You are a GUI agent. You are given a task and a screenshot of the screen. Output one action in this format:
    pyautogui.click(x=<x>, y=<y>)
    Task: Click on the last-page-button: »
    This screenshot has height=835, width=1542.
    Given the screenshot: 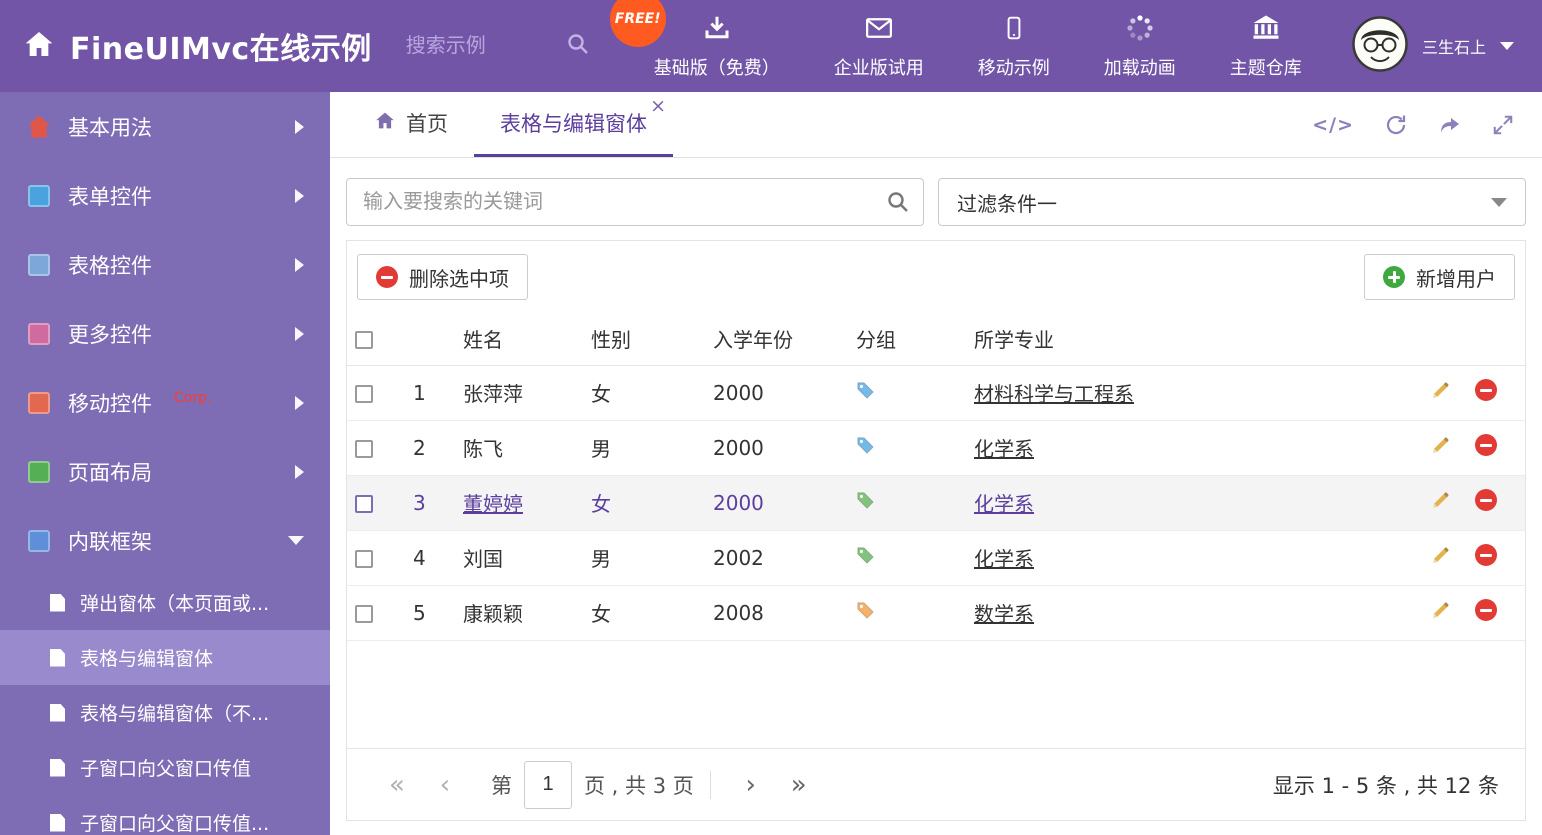 What is the action you would take?
    pyautogui.click(x=799, y=785)
    